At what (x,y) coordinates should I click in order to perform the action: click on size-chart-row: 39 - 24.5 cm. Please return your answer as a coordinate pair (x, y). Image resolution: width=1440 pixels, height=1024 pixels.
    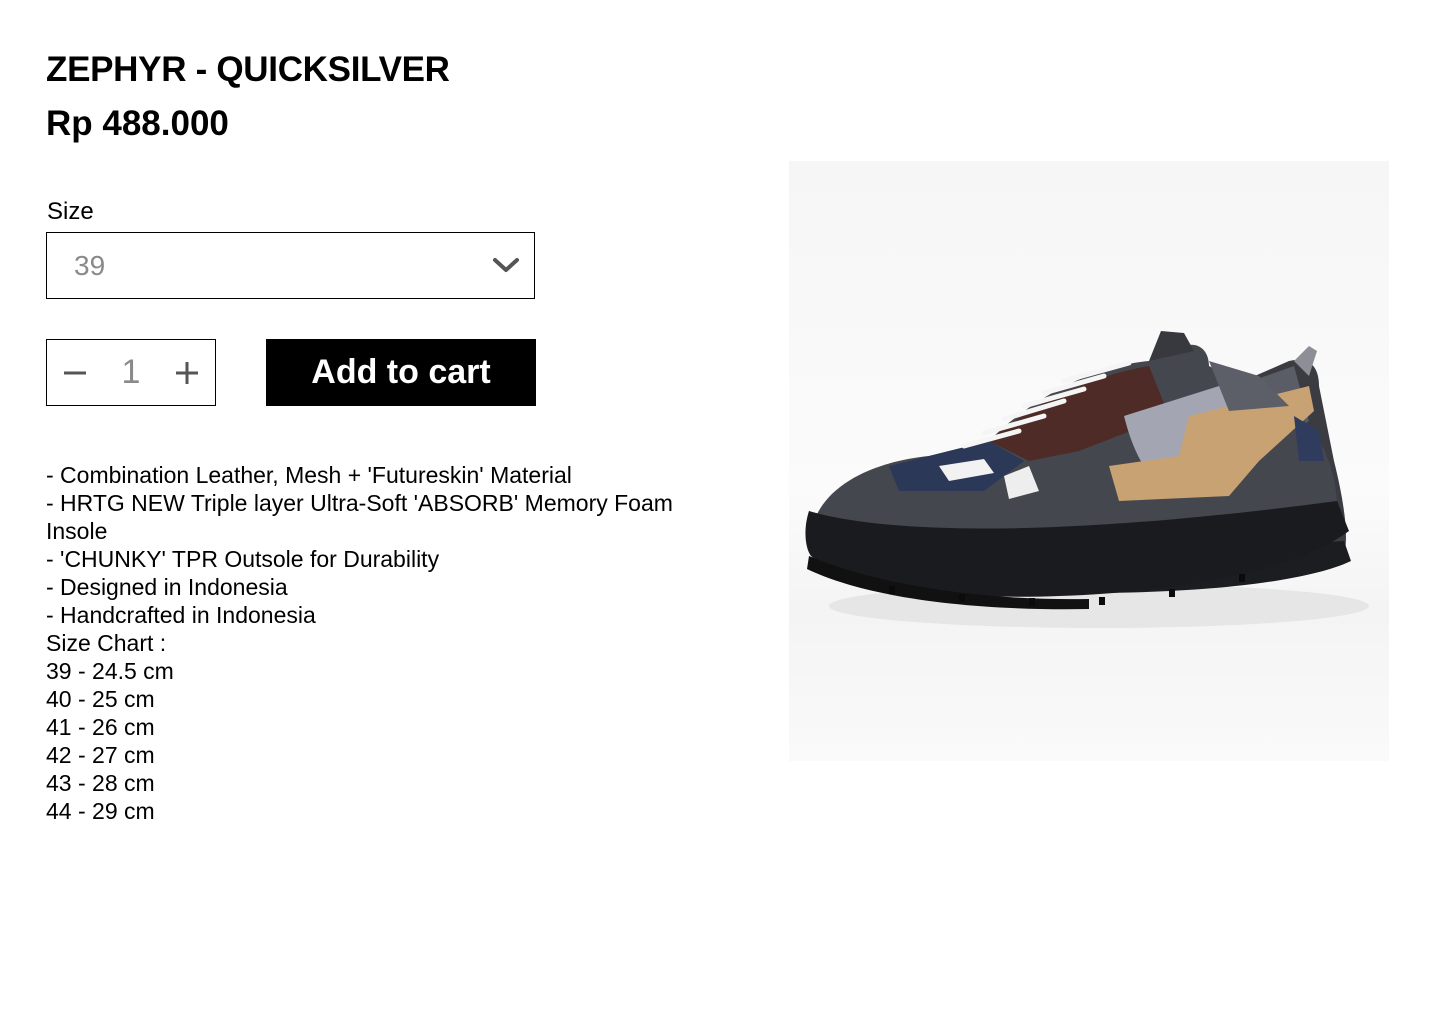
    Looking at the image, I should click on (110, 671).